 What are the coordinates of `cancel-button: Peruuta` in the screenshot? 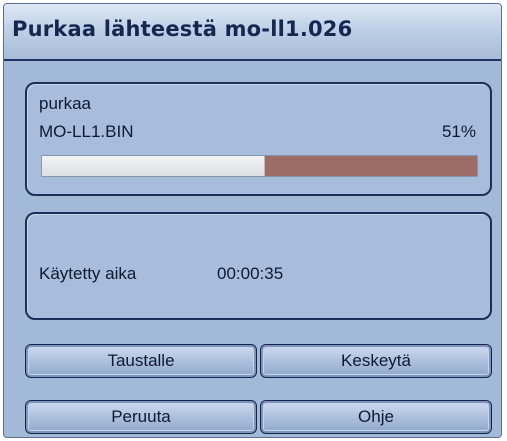 It's located at (141, 417).